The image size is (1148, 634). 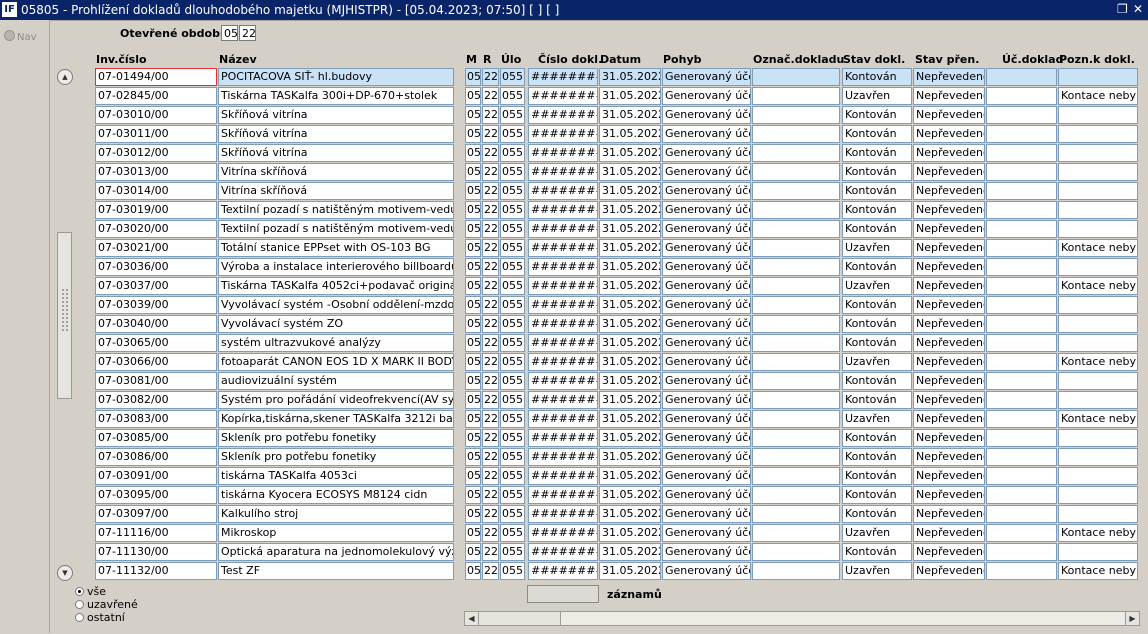 I want to click on filter-option-all: vše, so click(x=90, y=592).